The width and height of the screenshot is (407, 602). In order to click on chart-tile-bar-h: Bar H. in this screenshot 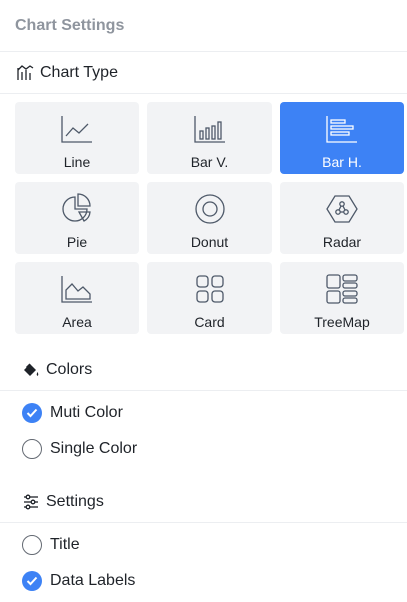, I will do `click(342, 138)`.